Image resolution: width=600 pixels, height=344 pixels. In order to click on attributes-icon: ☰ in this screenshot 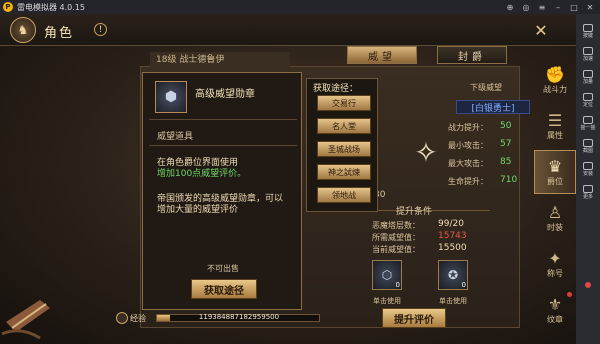, I will do `click(555, 120)`.